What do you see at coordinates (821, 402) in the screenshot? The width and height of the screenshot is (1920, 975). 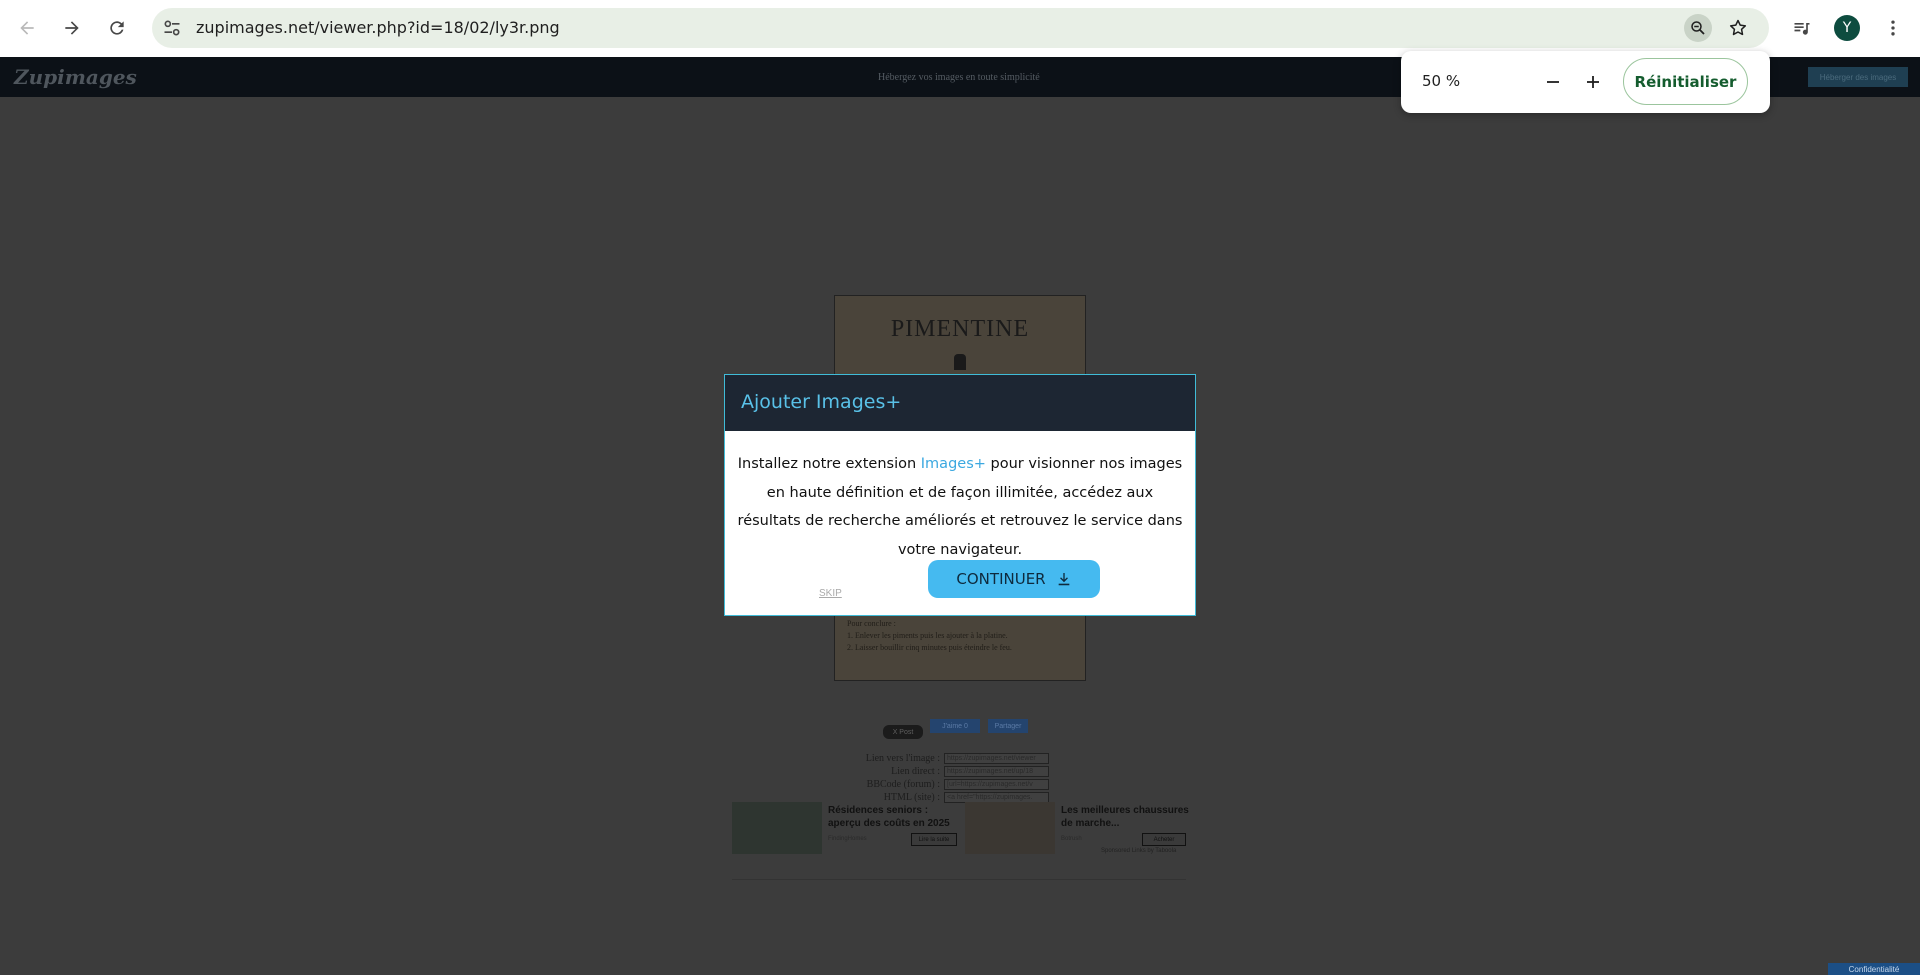 I see `modal-title: Ajouter Images+` at bounding box center [821, 402].